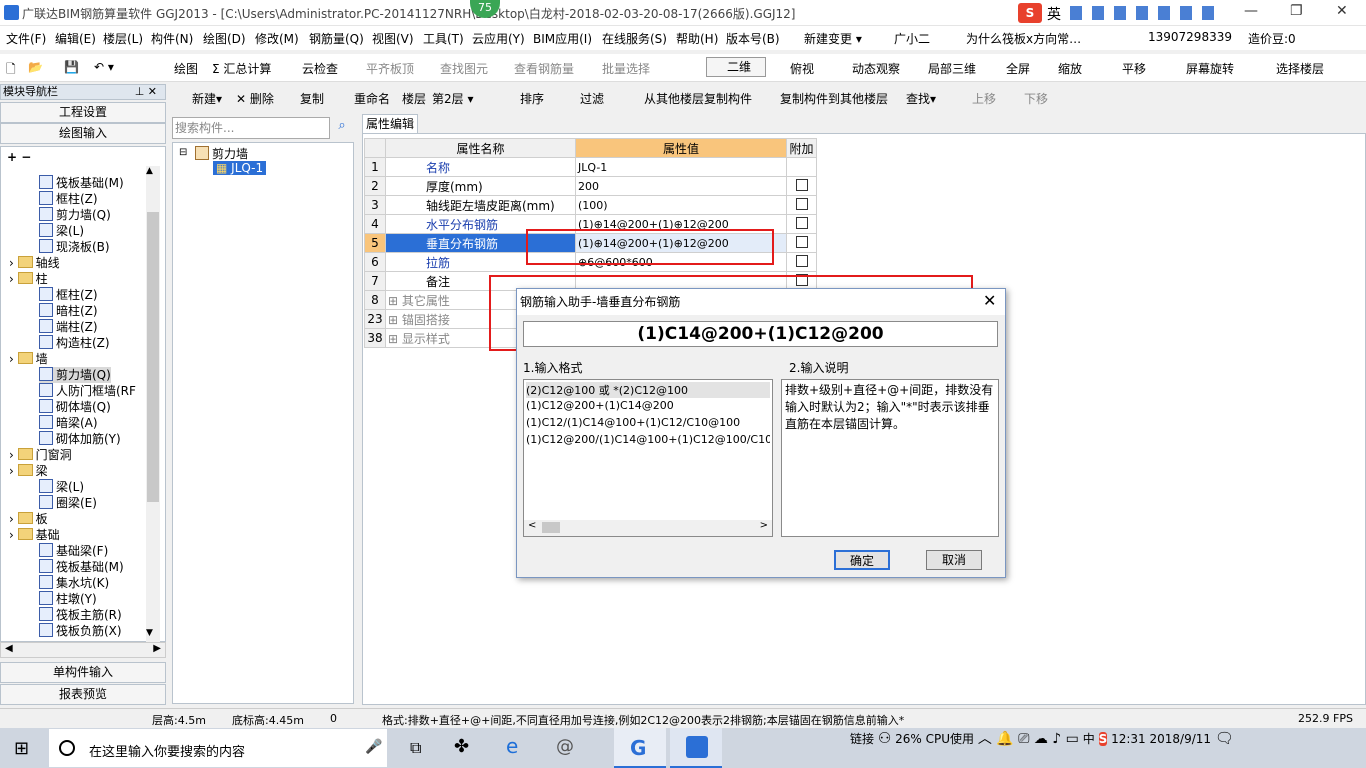 This screenshot has height=768, width=1366. Describe the element at coordinates (498, 38) in the screenshot. I see `menu-cloud: 云应用(Y)` at that location.